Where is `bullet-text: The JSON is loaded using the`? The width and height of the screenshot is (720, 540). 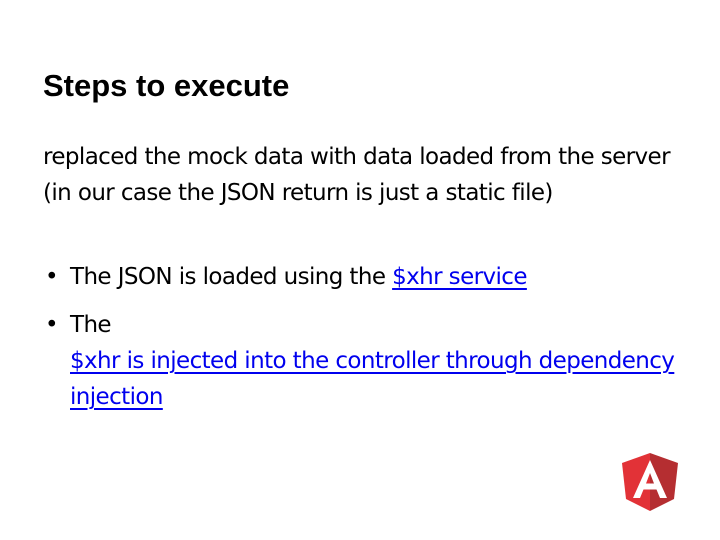 bullet-text: The JSON is loaded using the is located at coordinates (231, 277).